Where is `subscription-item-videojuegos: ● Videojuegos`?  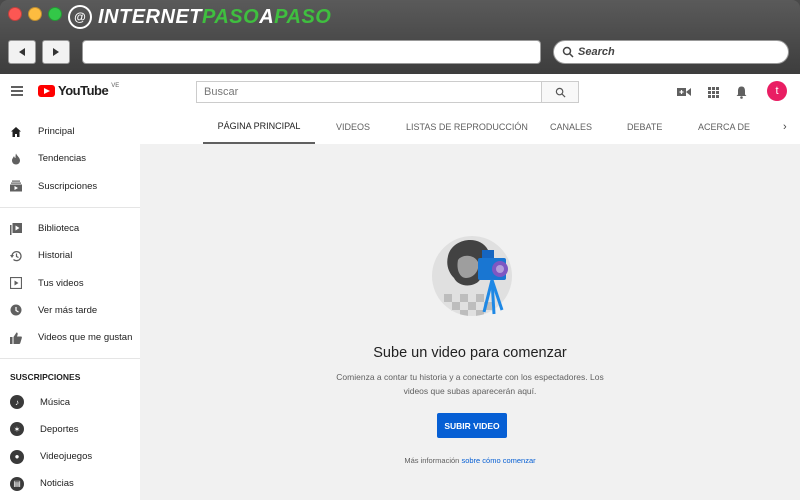
subscription-item-videojuegos: ● Videojuegos is located at coordinates (70, 456).